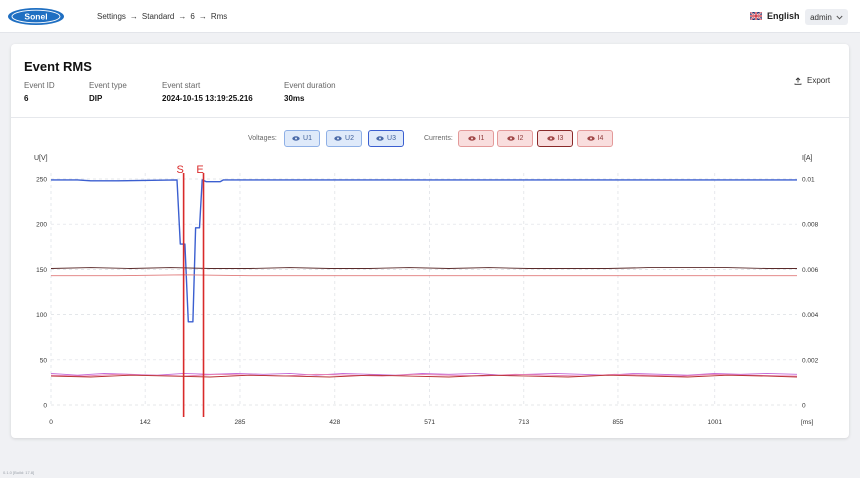 The width and height of the screenshot is (860, 478). Describe the element at coordinates (192, 16) in the screenshot. I see `breadcrumb-item-event: 6` at that location.